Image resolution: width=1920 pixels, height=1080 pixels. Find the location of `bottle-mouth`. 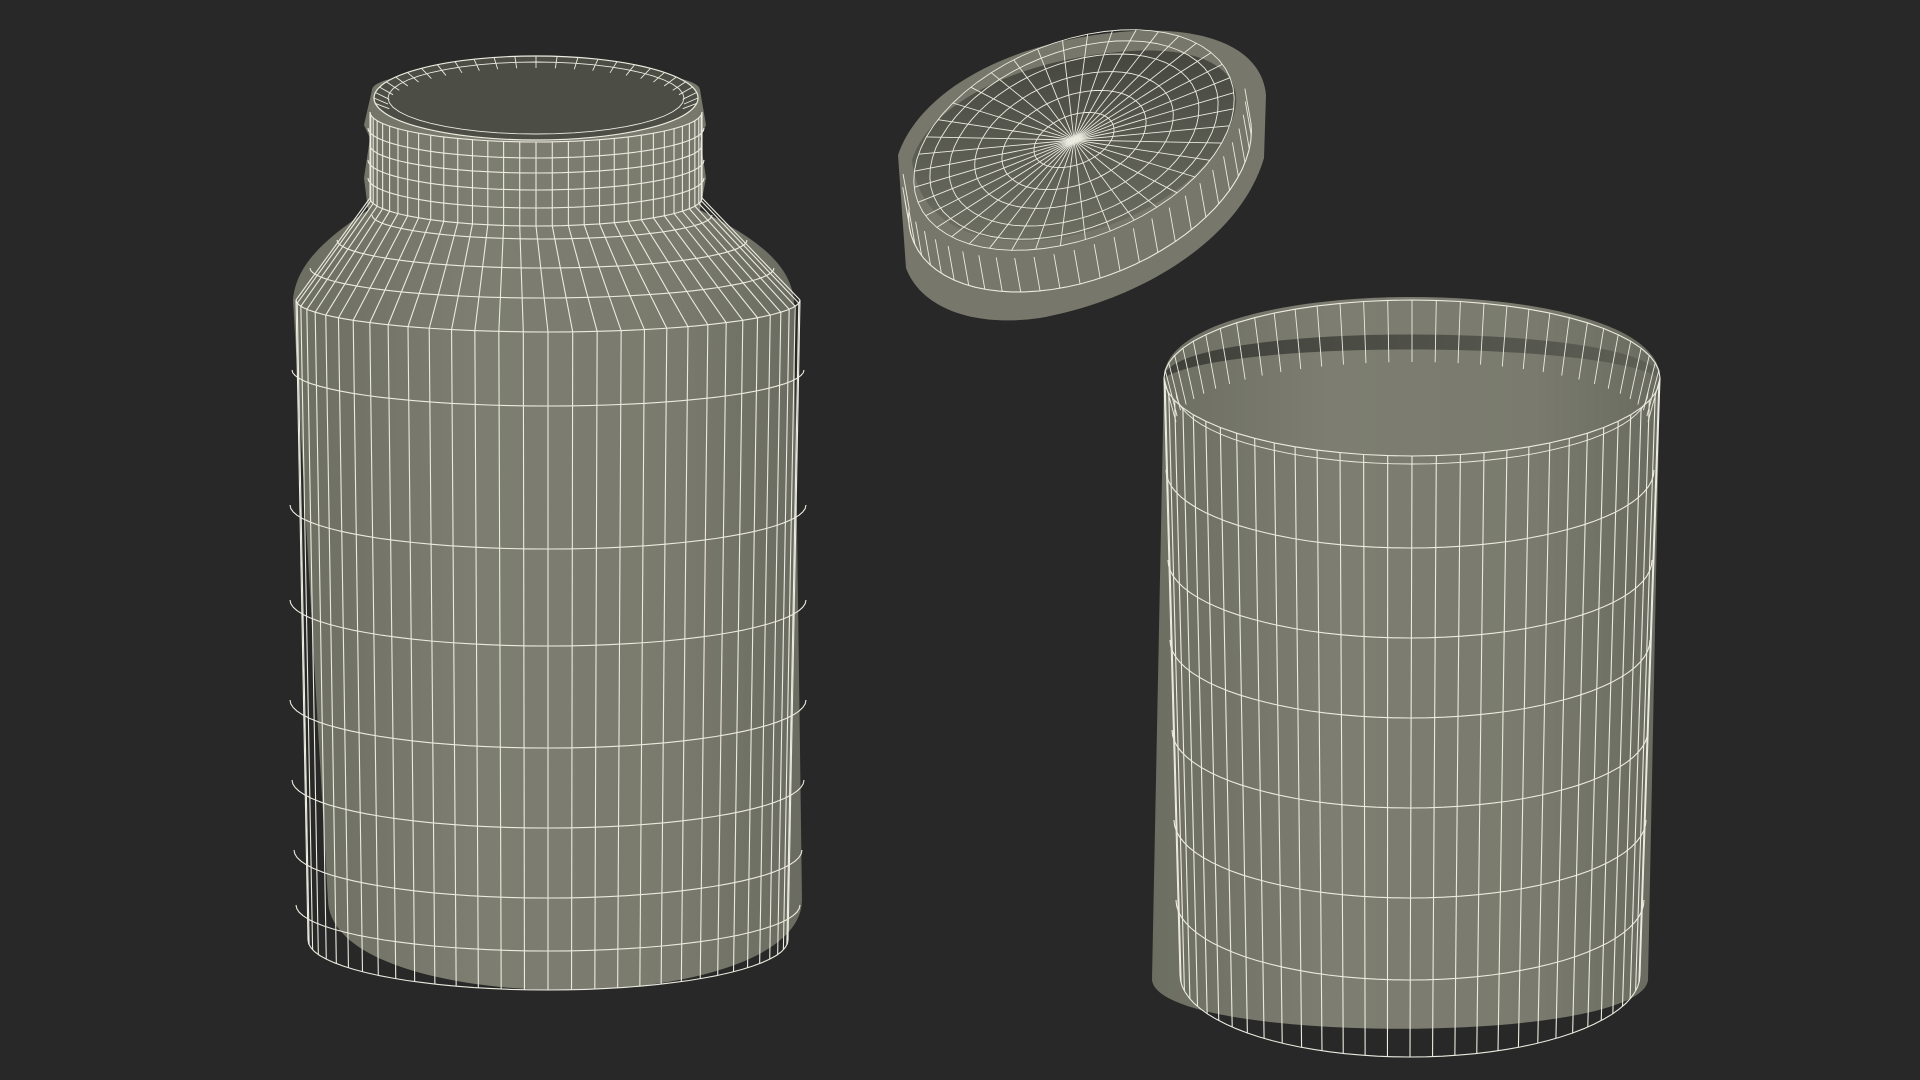

bottle-mouth is located at coordinates (536, 98).